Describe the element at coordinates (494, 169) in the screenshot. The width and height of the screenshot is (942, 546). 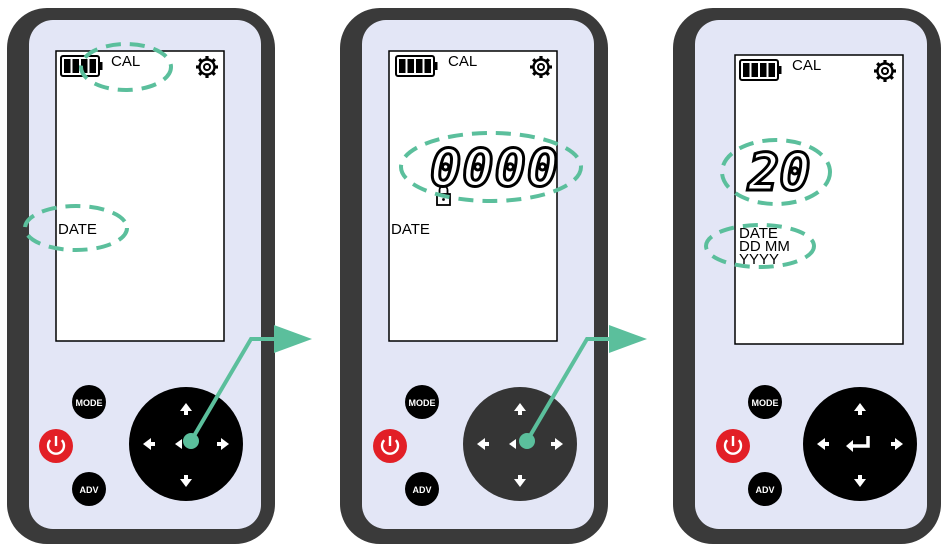
I see `reading-display: 0000` at that location.